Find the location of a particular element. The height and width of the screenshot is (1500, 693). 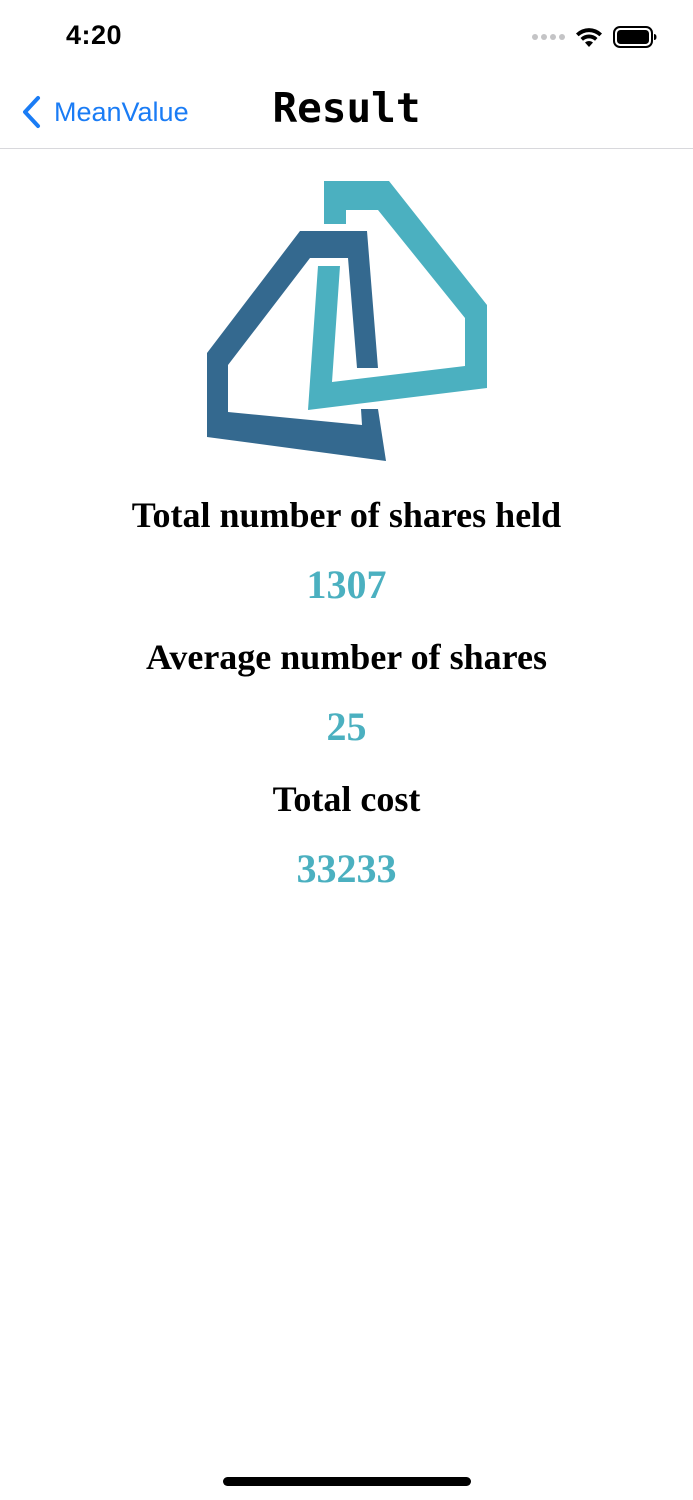

status-time: 4:20 is located at coordinates (94, 35).